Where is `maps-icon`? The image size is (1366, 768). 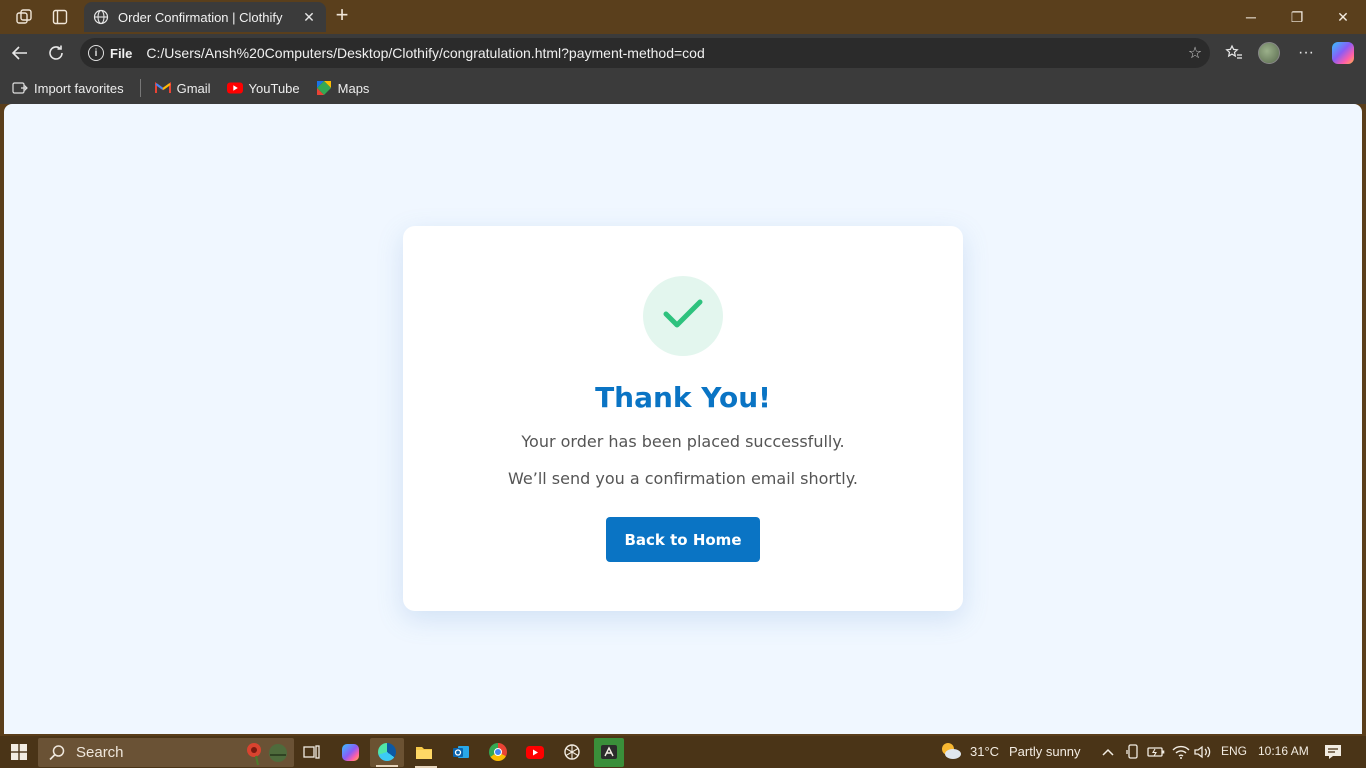
maps-icon is located at coordinates (324, 88).